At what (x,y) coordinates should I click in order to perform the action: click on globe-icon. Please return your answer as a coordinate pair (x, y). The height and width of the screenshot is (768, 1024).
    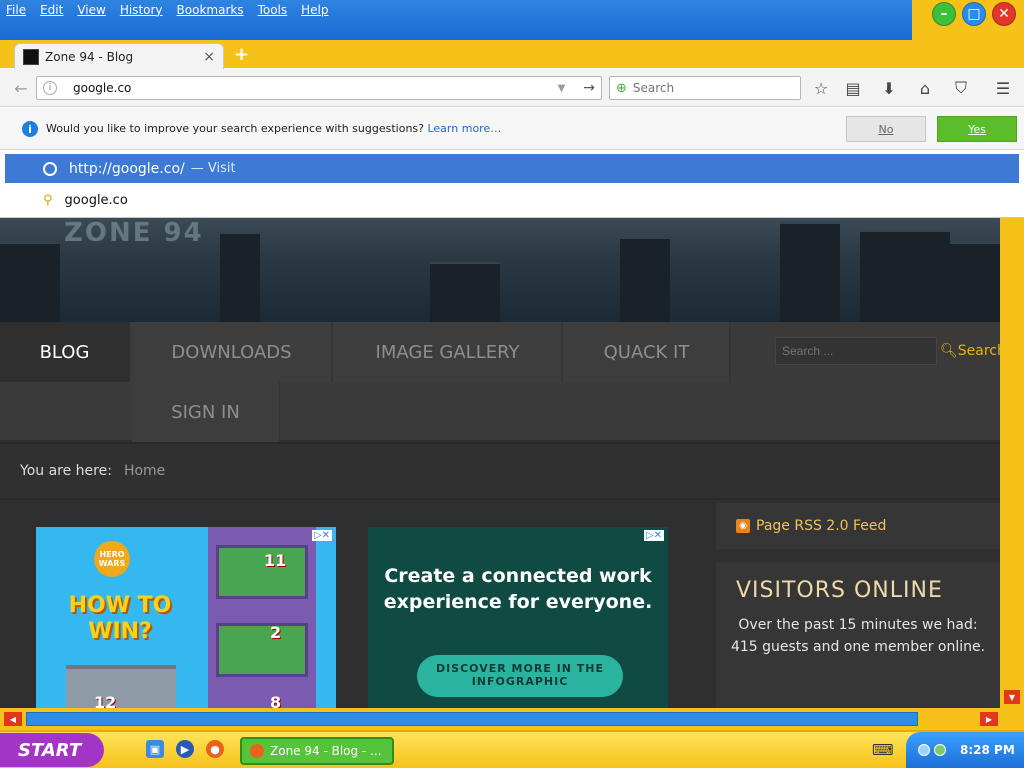
    Looking at the image, I should click on (50, 168).